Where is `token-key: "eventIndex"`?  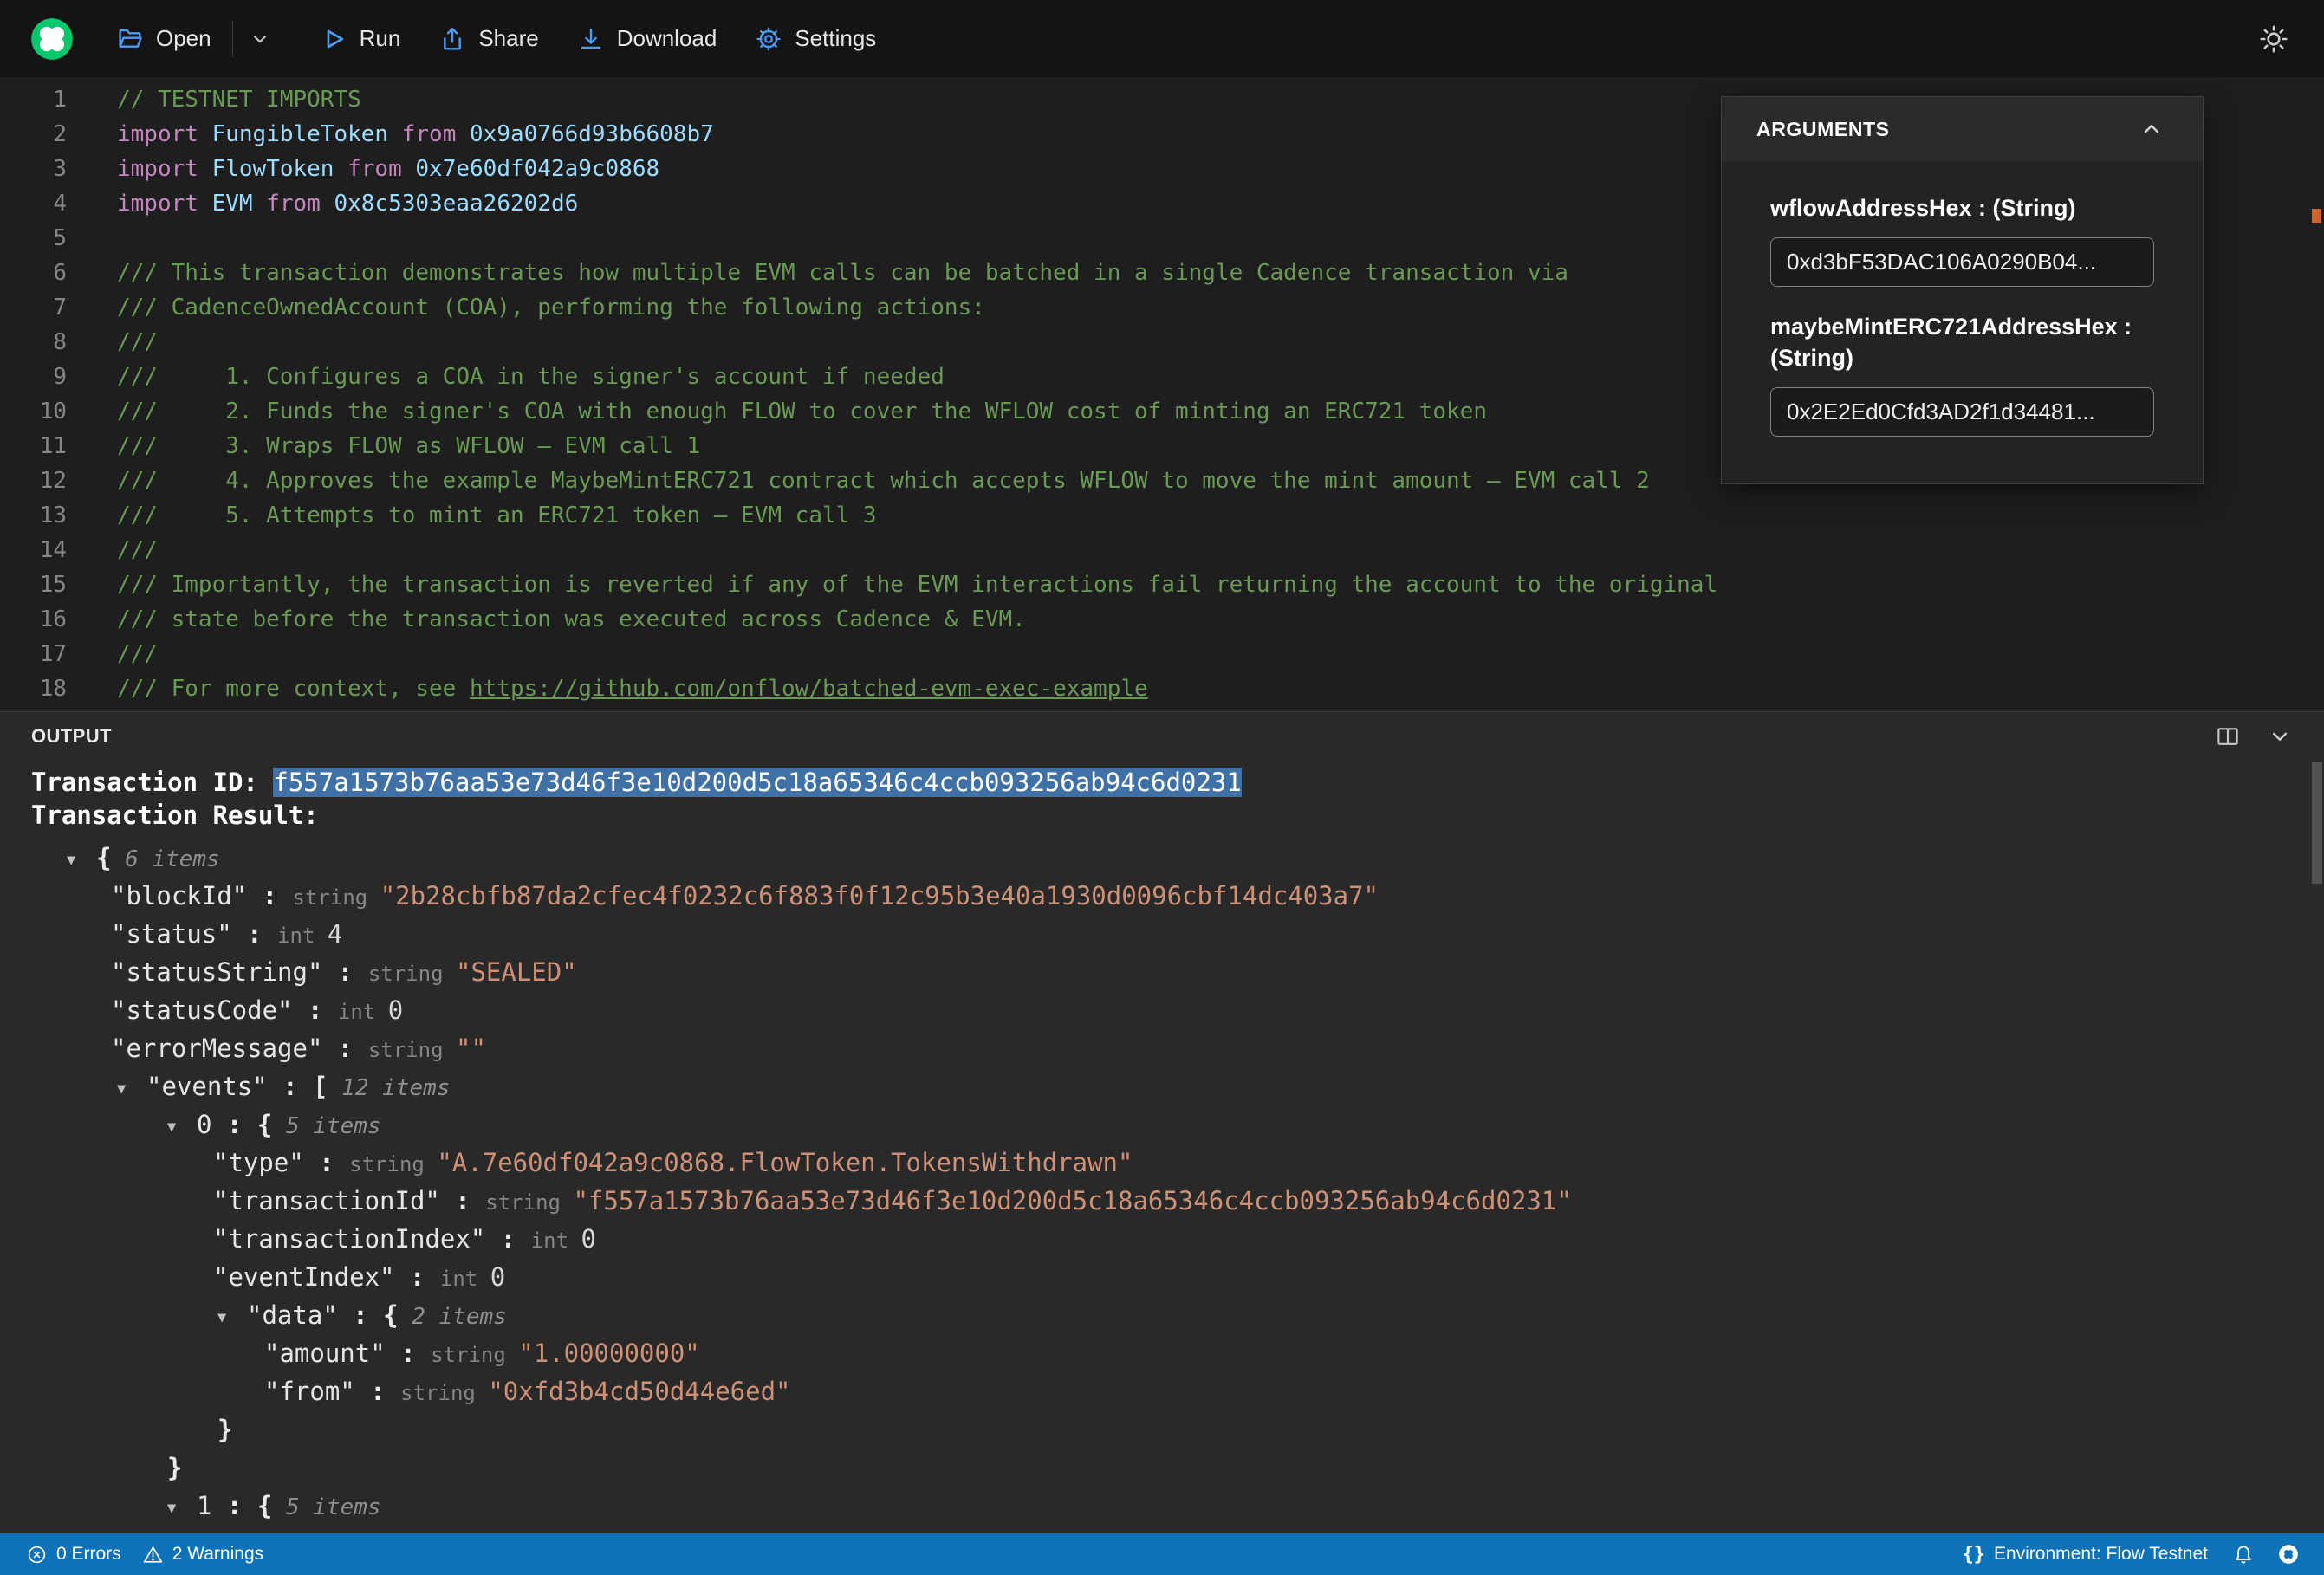 token-key: "eventIndex" is located at coordinates (304, 1277).